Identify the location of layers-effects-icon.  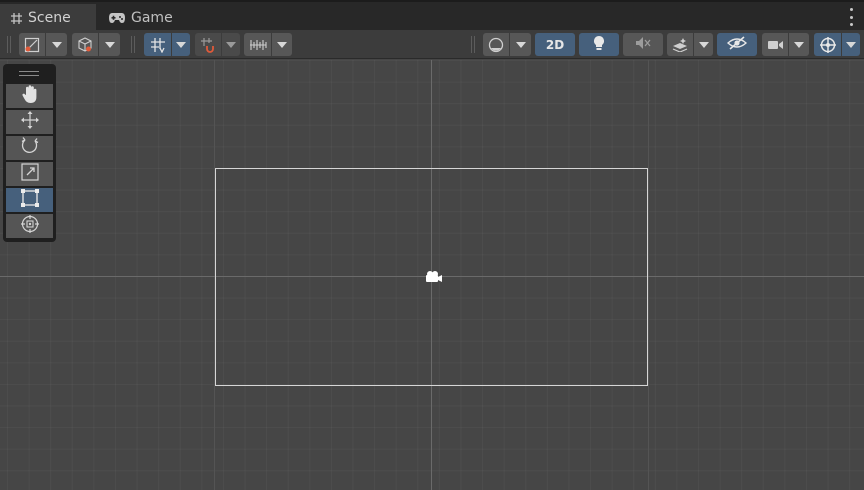
(680, 44).